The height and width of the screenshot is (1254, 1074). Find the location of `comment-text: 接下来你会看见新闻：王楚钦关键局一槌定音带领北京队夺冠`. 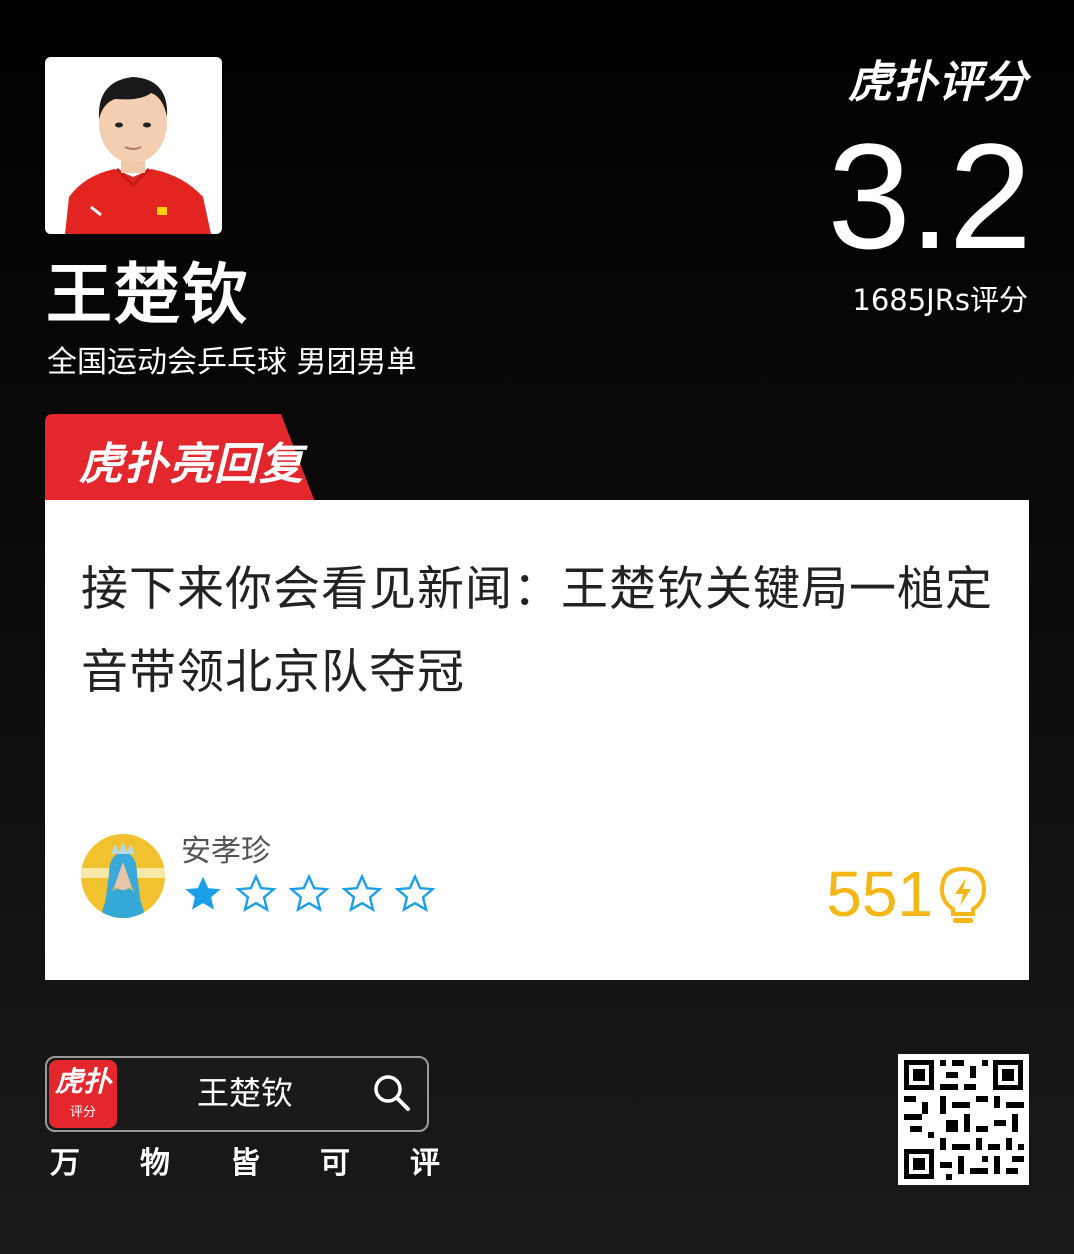

comment-text: 接下来你会看见新闻：王楚钦关键局一槌定音带领北京队夺冠 is located at coordinates (537, 631).